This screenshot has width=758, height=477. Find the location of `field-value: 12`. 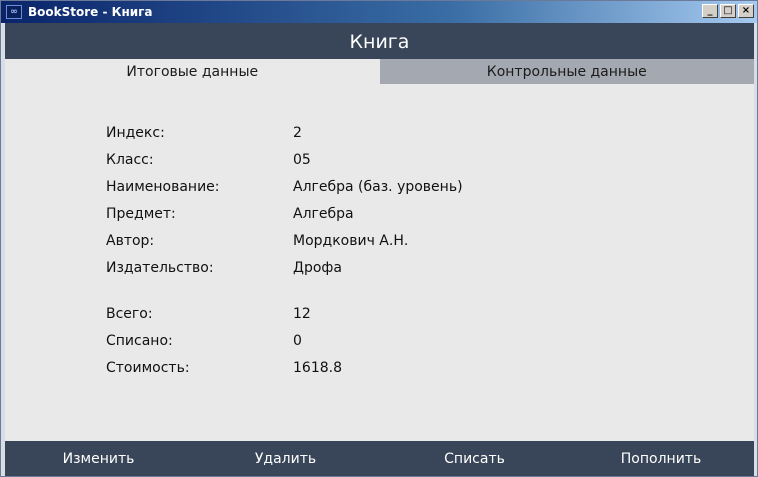

field-value: 12 is located at coordinates (302, 314).